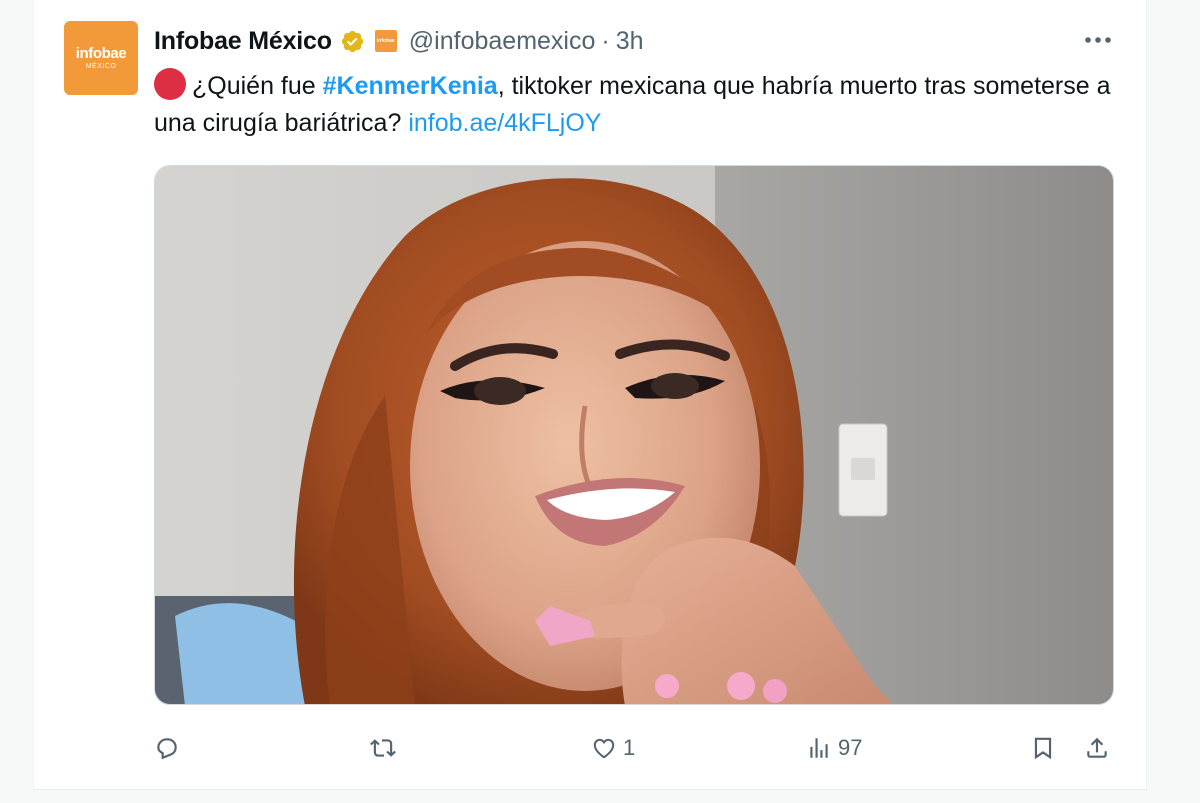 Image resolution: width=1200 pixels, height=803 pixels. I want to click on views-count: 97, so click(850, 747).